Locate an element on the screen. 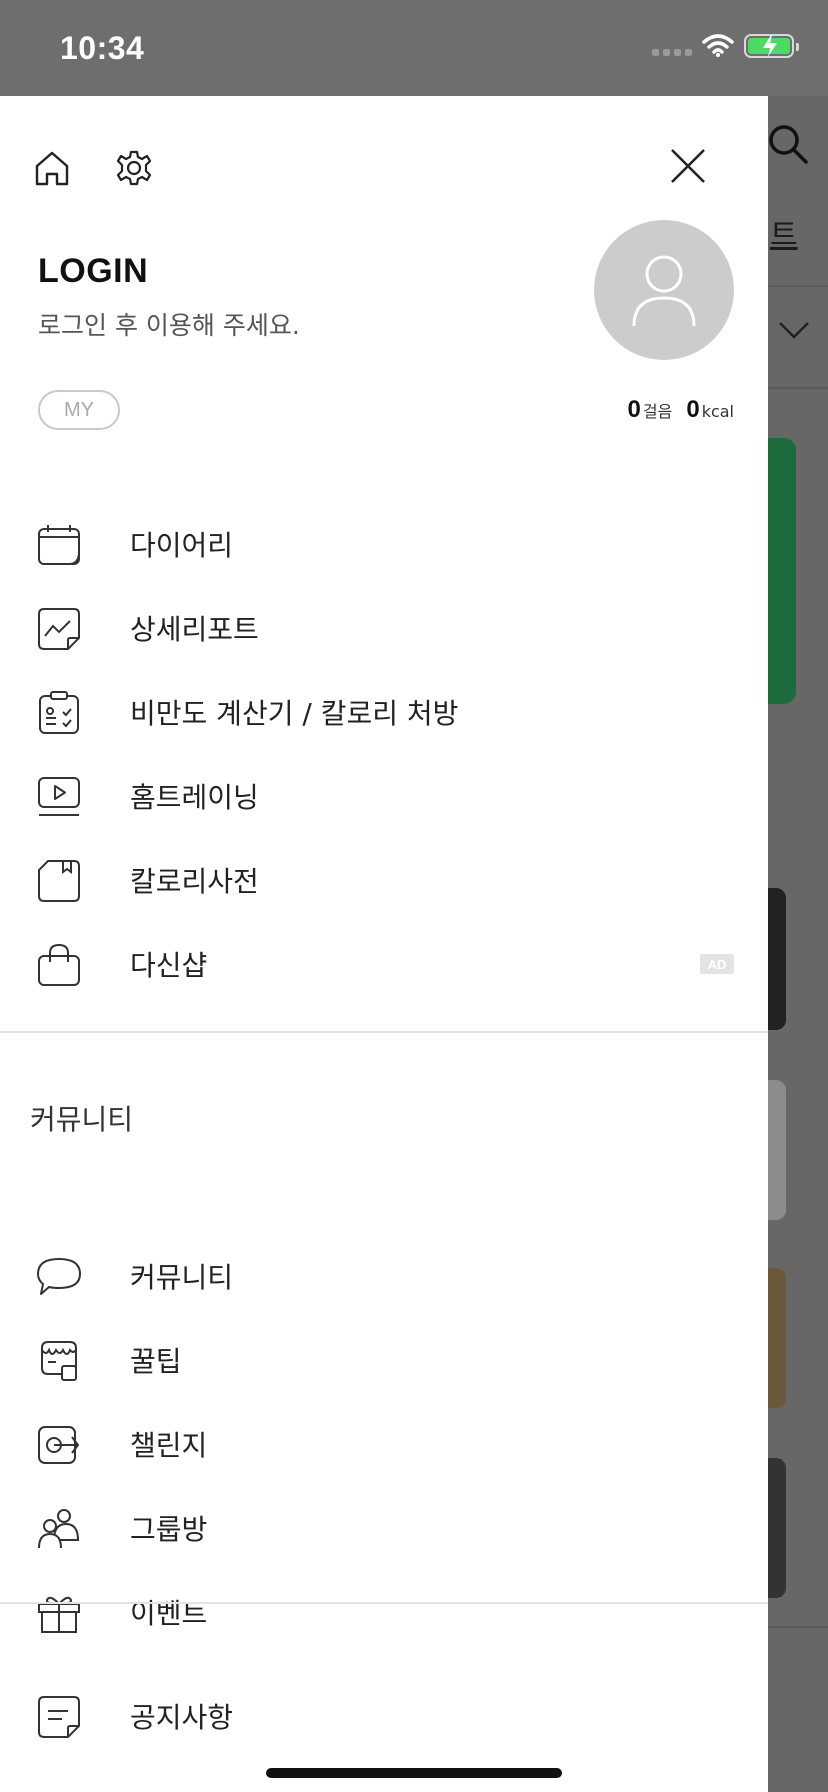 This screenshot has width=828, height=1792. menu-item-calorie-dictionary: 칼로리사전 is located at coordinates (384, 880).